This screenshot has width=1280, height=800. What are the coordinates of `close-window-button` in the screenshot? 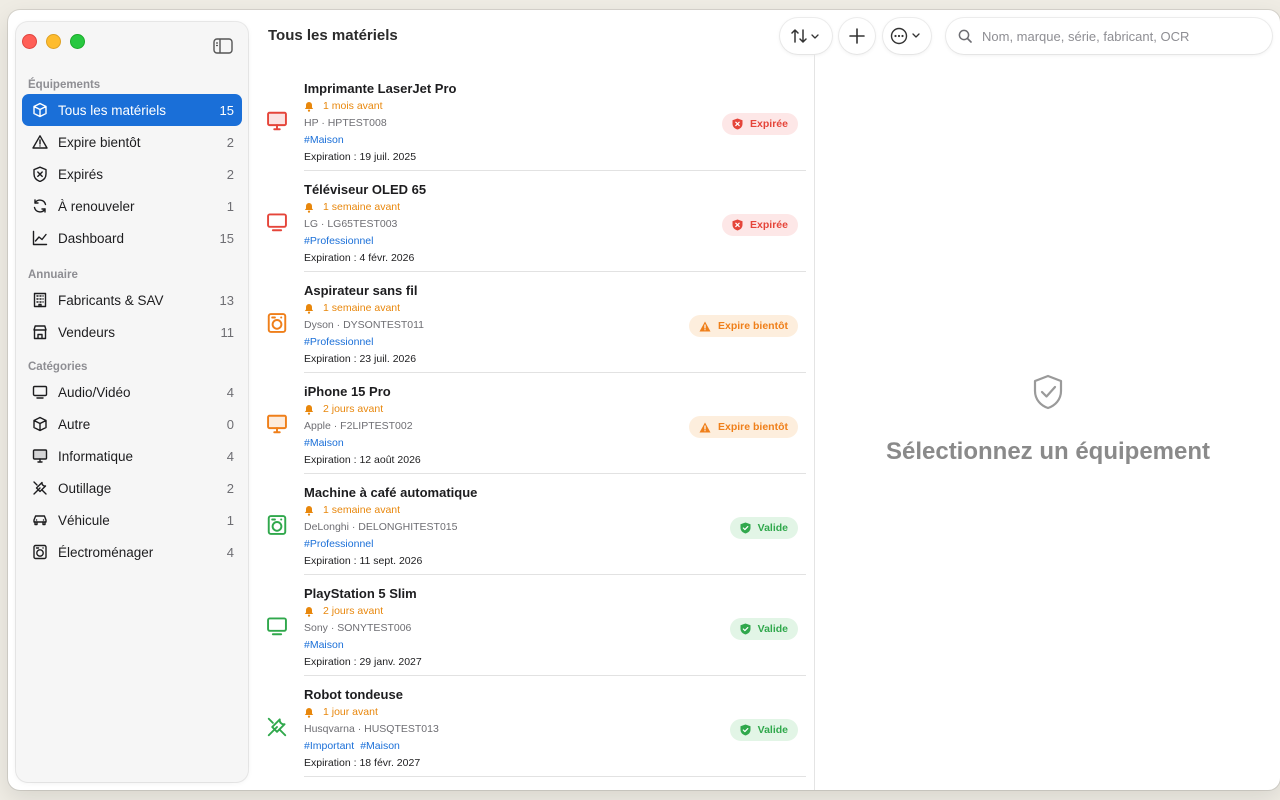 It's located at (29, 41).